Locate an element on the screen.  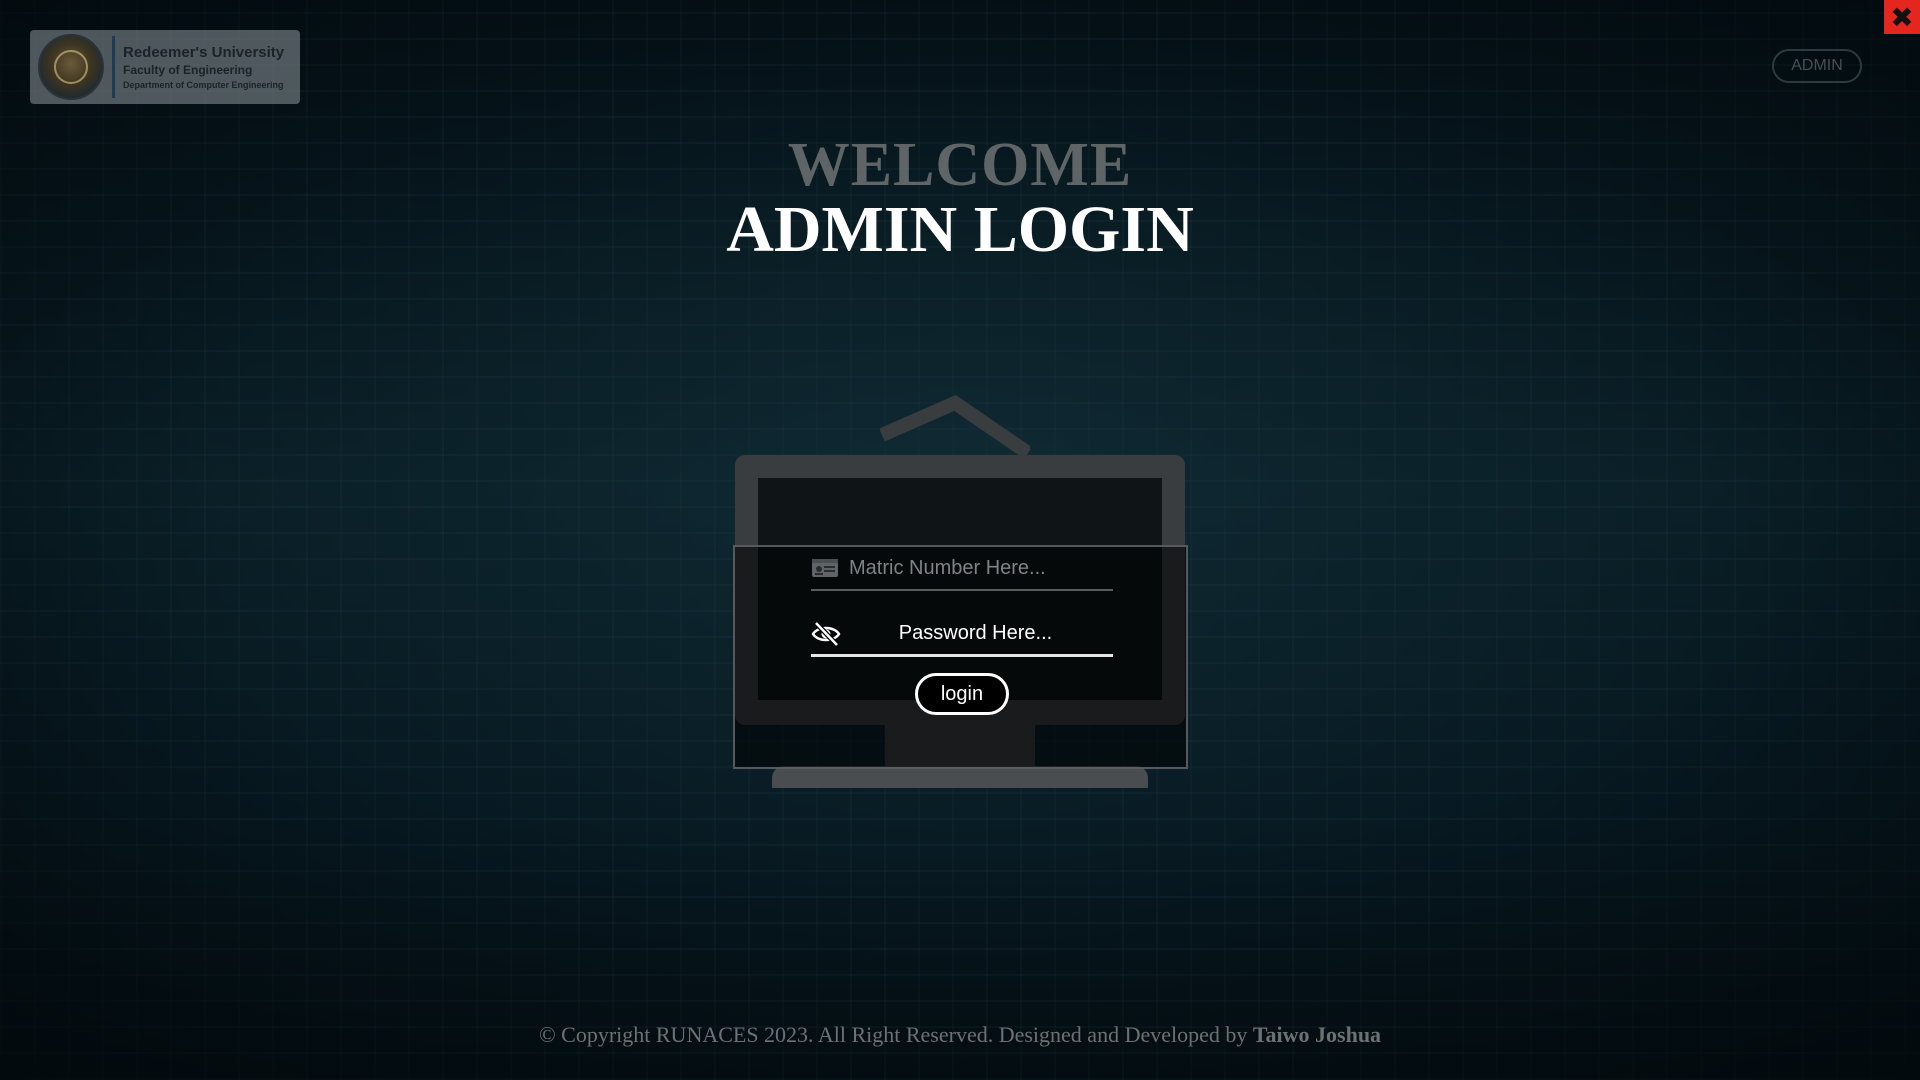
close-button: ✖ is located at coordinates (1902, 17).